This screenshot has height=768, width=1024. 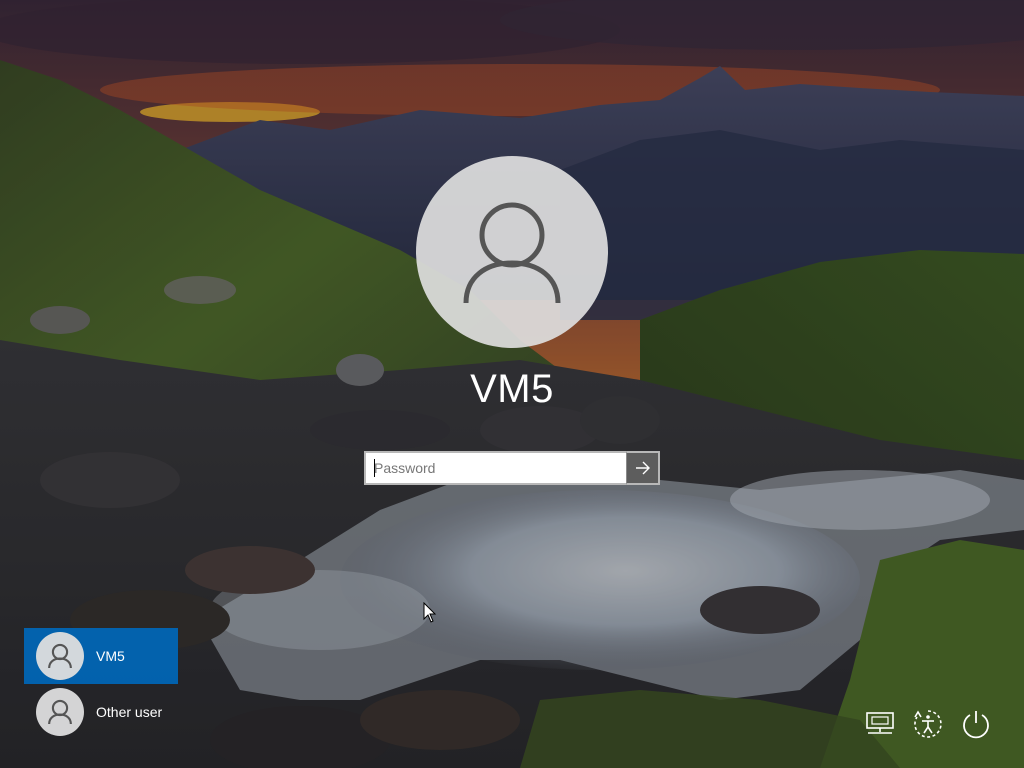 I want to click on user-list-item-other-user: Other user, so click(x=101, y=712).